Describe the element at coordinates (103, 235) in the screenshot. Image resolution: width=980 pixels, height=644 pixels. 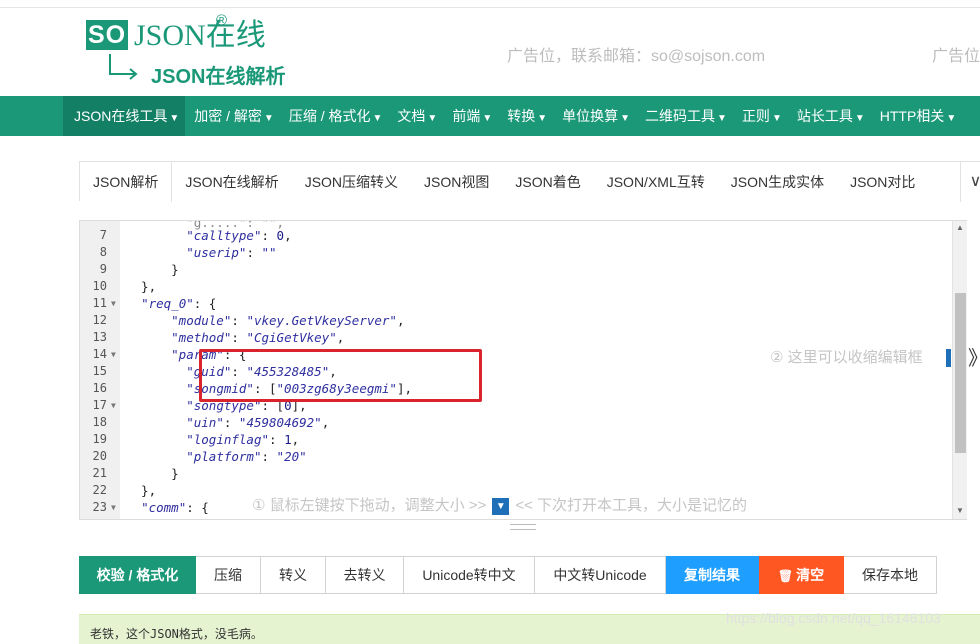
I see `line-number: 7` at that location.